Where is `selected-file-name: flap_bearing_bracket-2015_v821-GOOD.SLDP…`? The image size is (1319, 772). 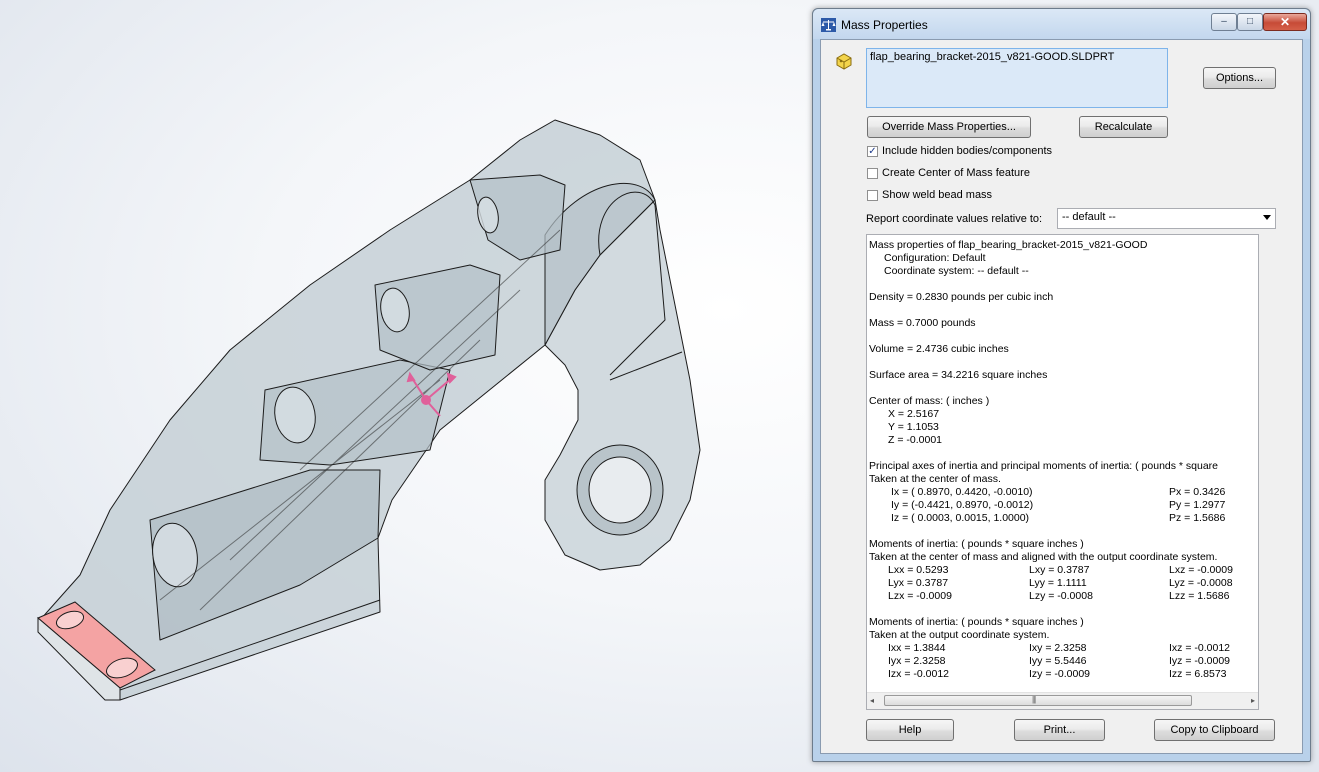
selected-file-name: flap_bearing_bracket-2015_v821-GOOD.SLDP… is located at coordinates (992, 57).